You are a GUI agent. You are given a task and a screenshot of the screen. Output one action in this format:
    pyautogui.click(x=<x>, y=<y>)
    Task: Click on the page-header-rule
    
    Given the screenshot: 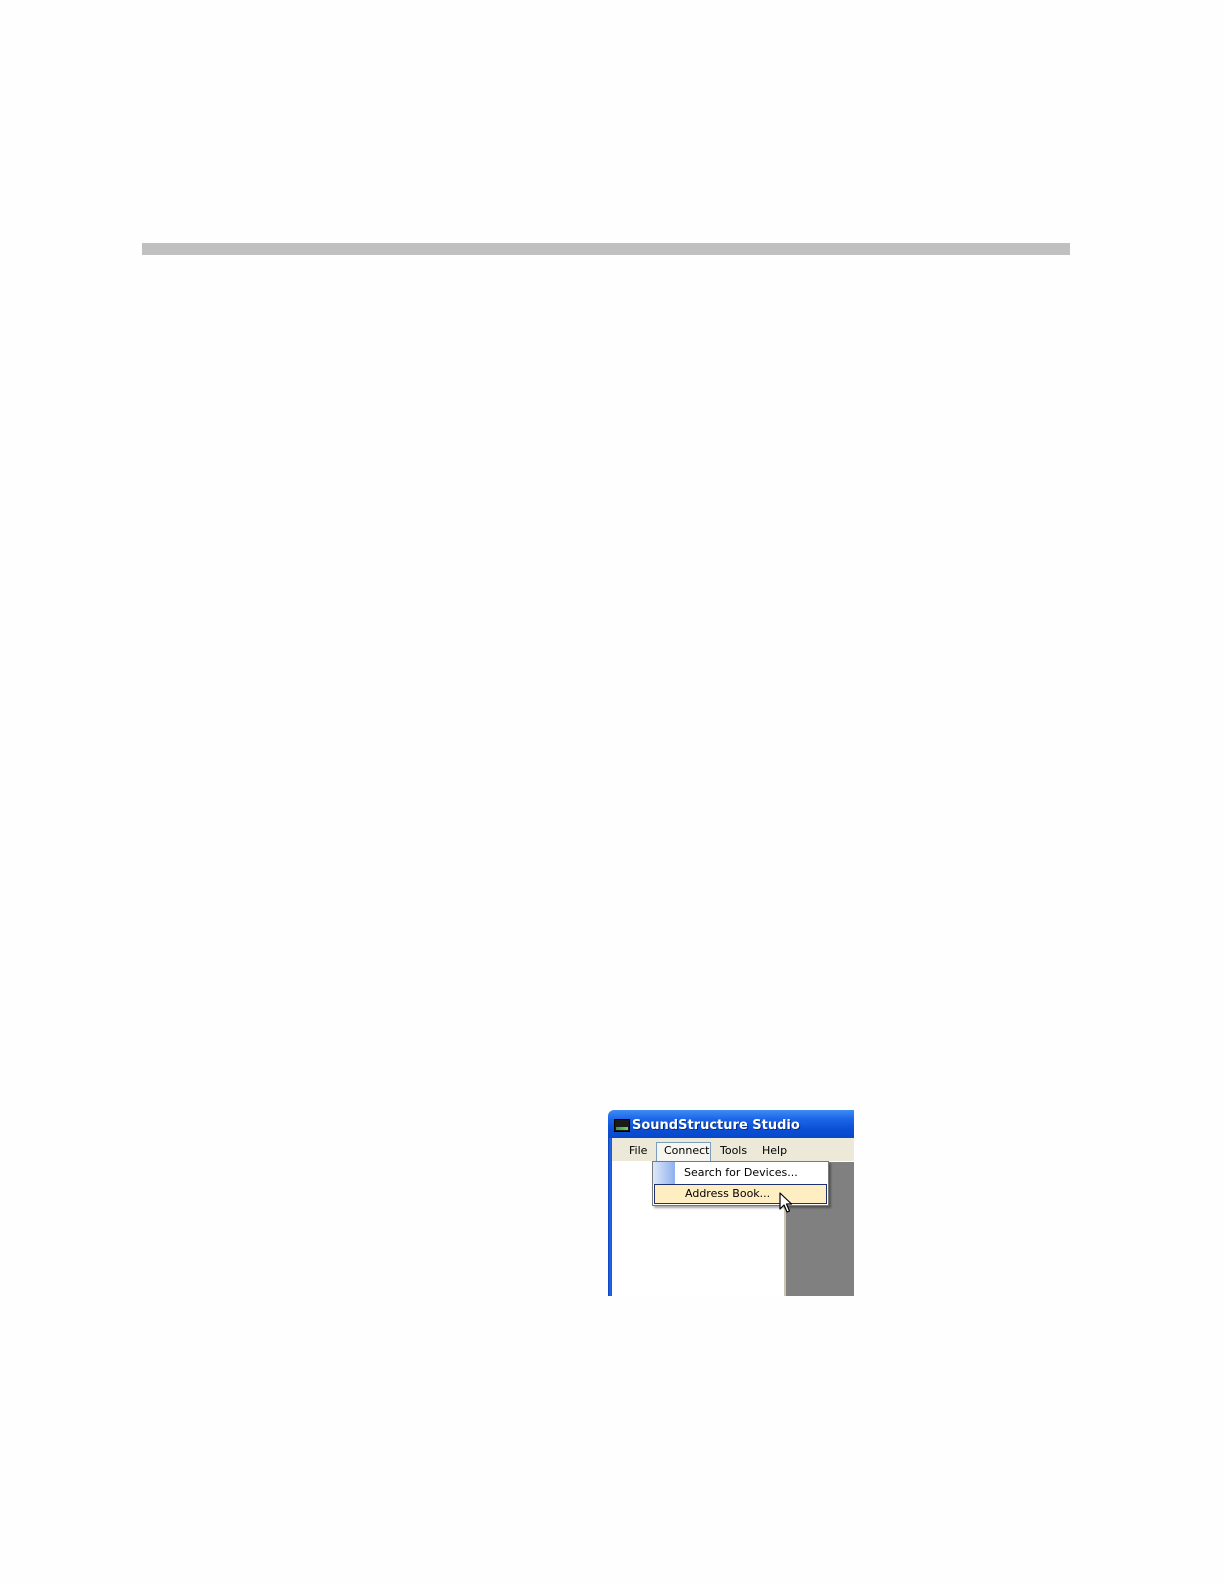 What is the action you would take?
    pyautogui.click(x=606, y=249)
    